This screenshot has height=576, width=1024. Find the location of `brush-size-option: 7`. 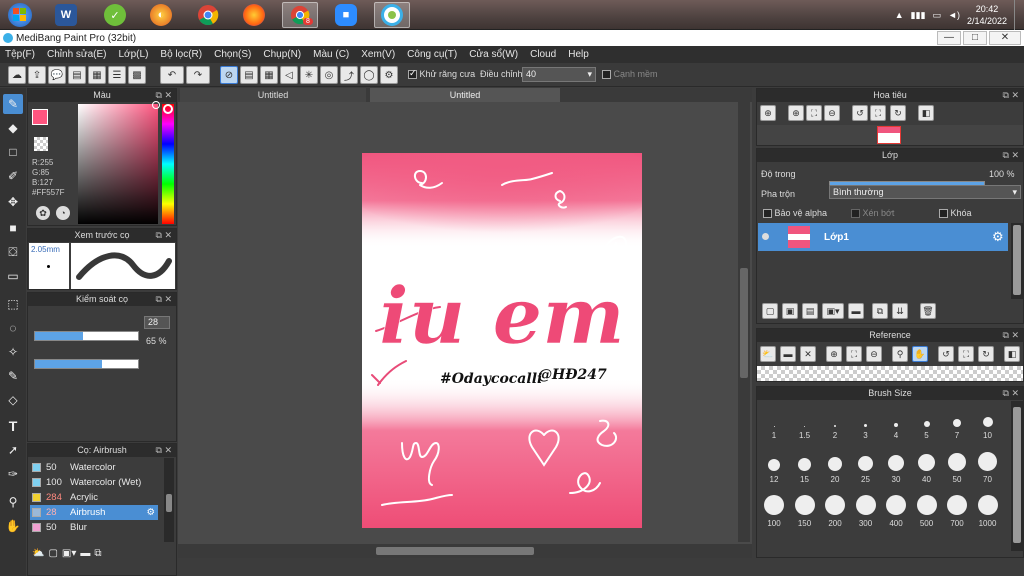

brush-size-option: 7 is located at coordinates (957, 425).